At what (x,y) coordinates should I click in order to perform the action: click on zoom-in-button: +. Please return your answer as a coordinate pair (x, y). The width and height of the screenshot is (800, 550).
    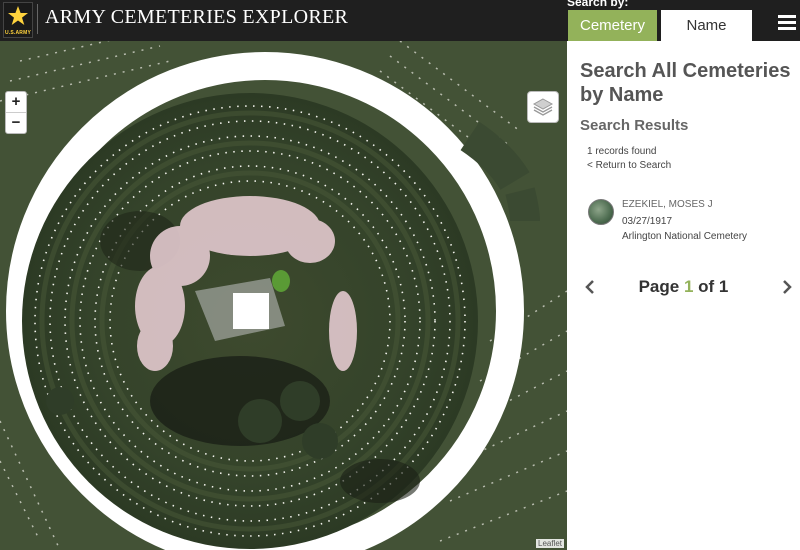
    Looking at the image, I should click on (16, 102).